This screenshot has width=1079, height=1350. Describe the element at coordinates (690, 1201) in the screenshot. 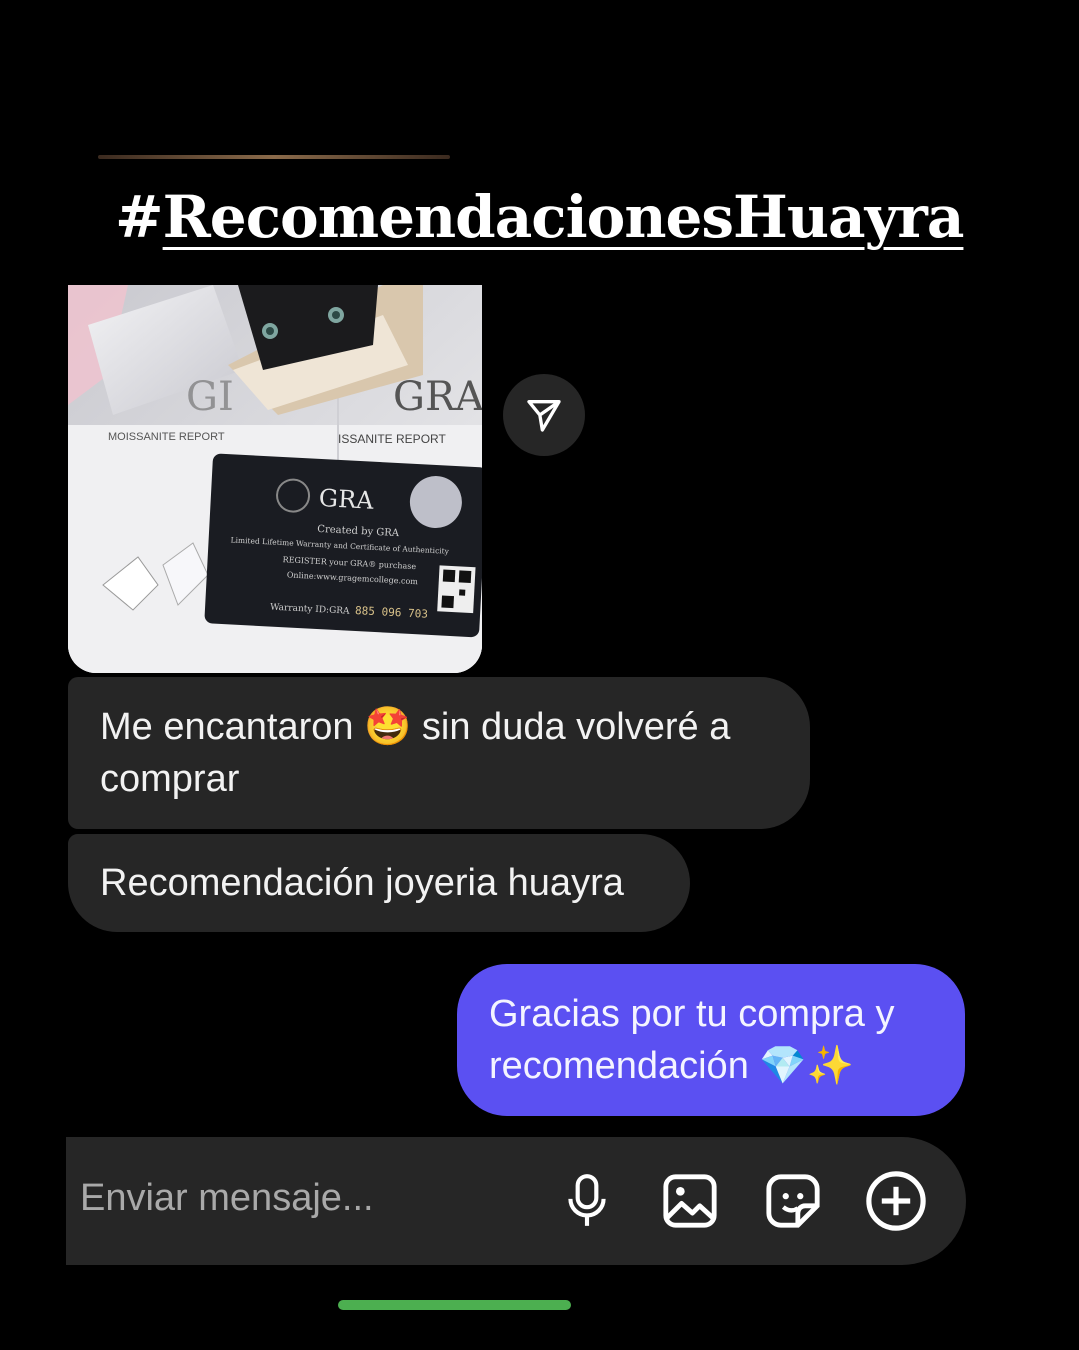

I see `image-icon` at that location.